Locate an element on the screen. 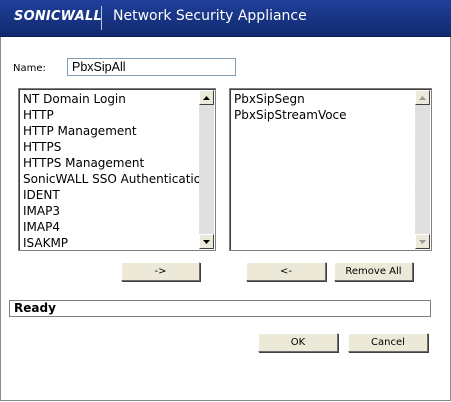  title-bar: SONICWALL Network Security Appliance is located at coordinates (225, 18).